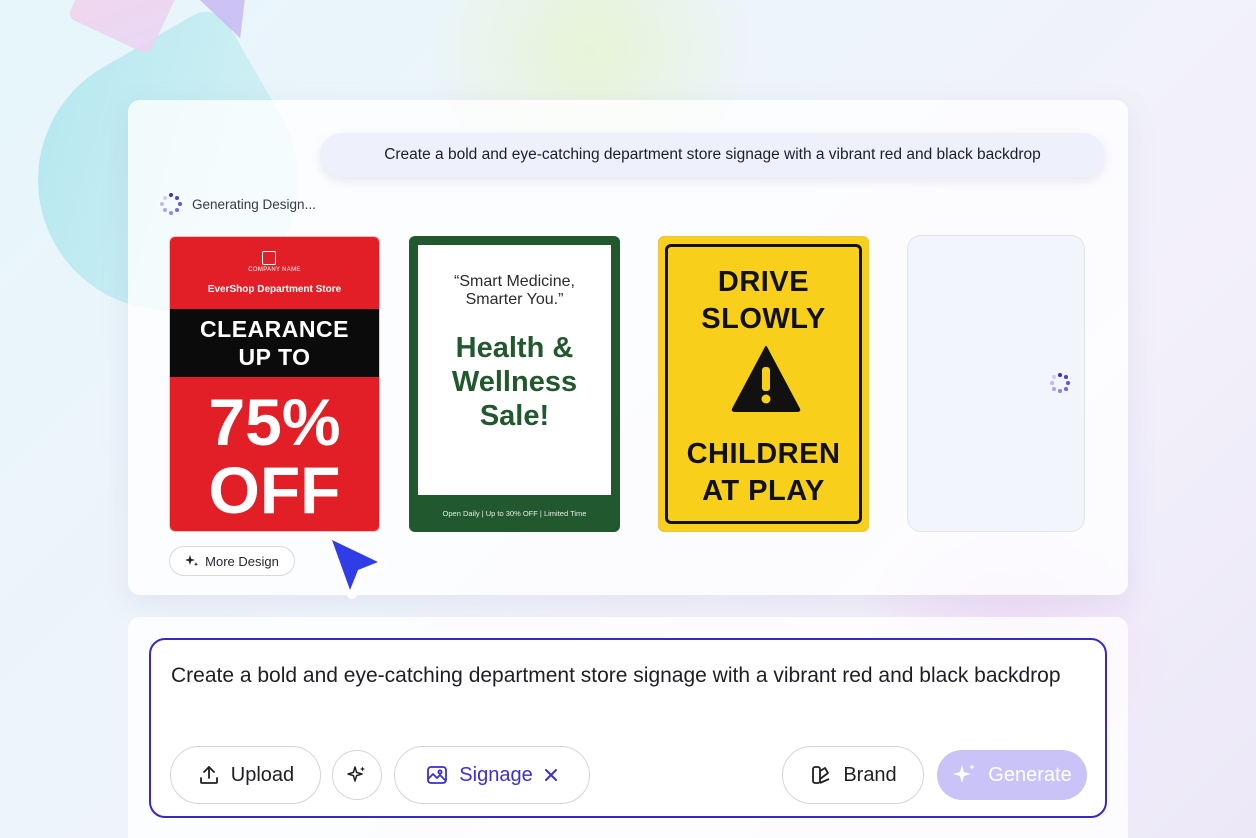 This screenshot has height=838, width=1256. What do you see at coordinates (514, 281) in the screenshot?
I see `quote-line: “Smart Medicine,` at bounding box center [514, 281].